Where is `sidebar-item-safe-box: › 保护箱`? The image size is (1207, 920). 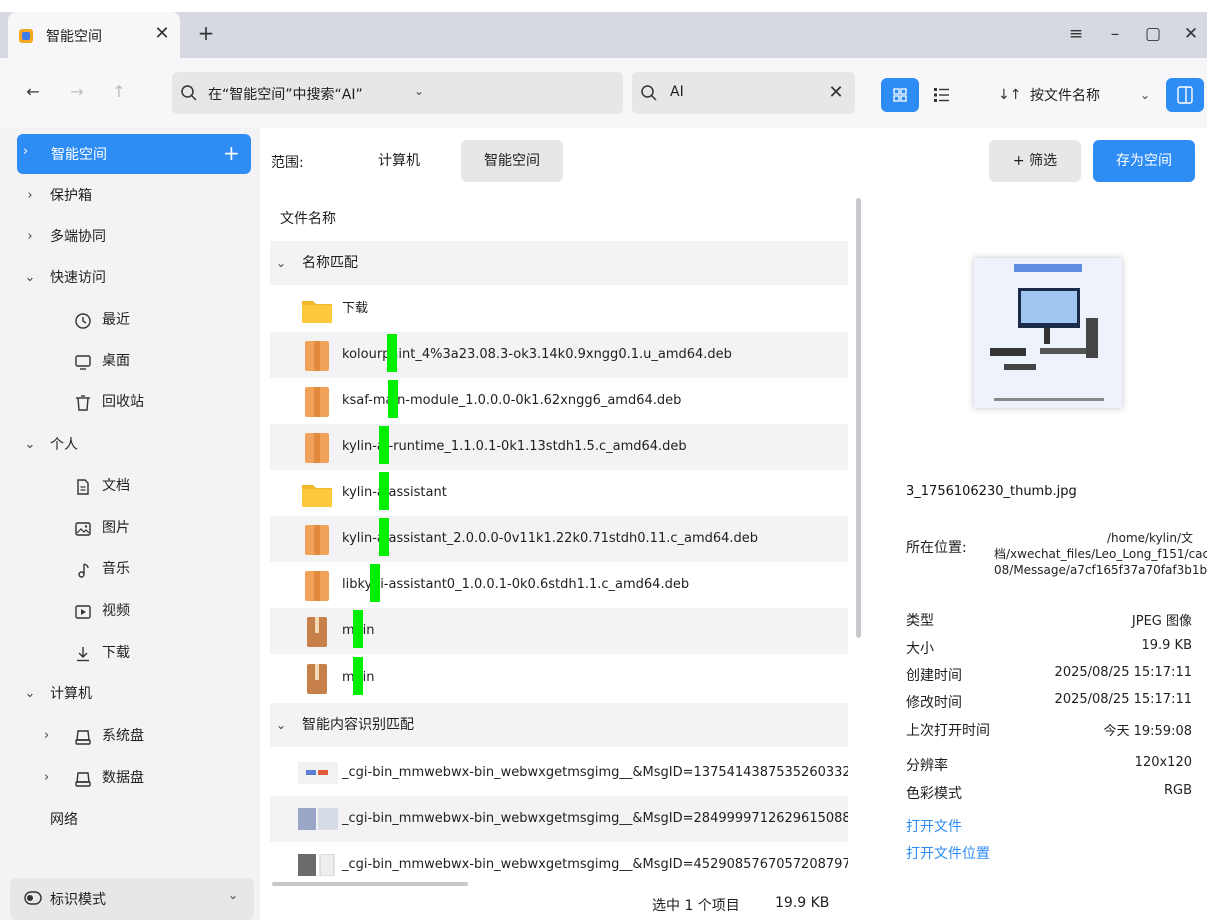
sidebar-item-safe-box: › 保护箱 is located at coordinates (132, 196).